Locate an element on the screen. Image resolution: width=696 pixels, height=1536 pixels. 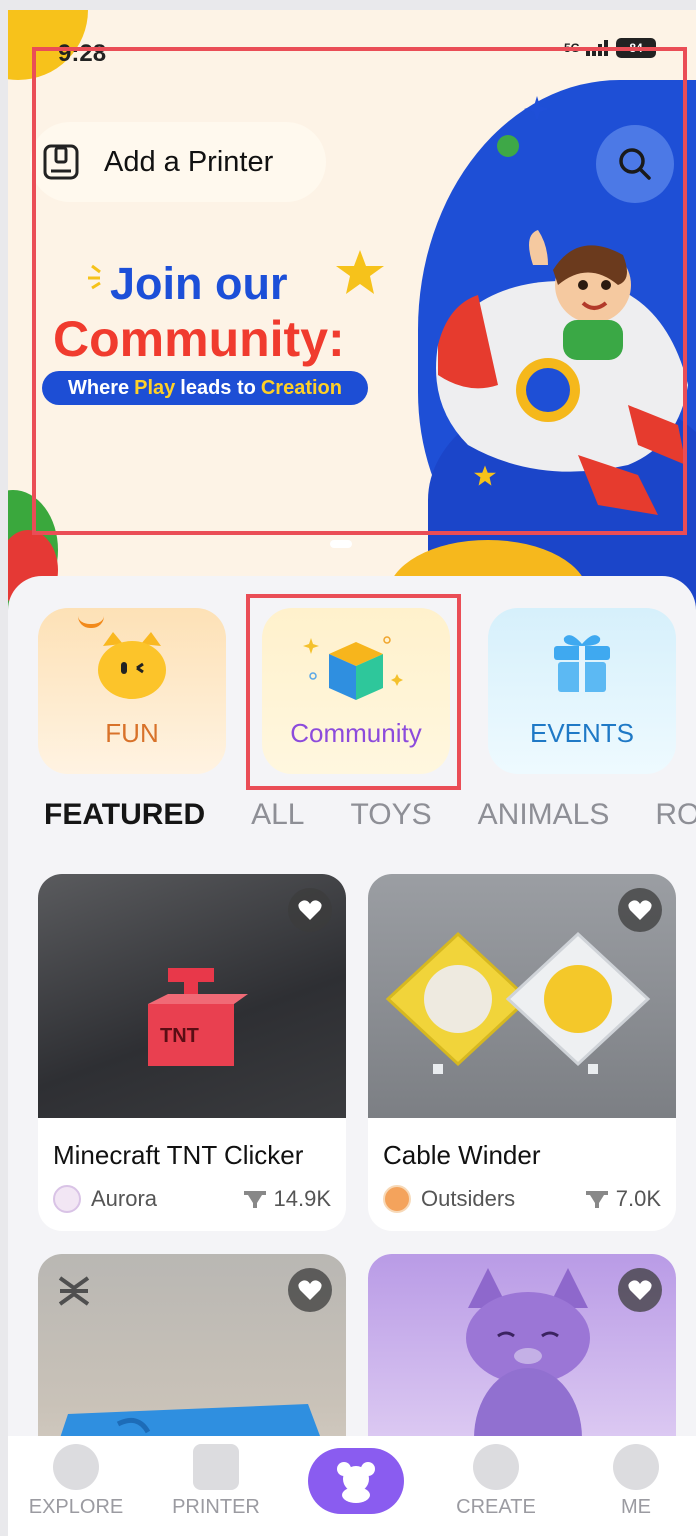
category-tabs: FEATURED ALL TOYS ANIMALS ROBO is located at coordinates (370, 815).